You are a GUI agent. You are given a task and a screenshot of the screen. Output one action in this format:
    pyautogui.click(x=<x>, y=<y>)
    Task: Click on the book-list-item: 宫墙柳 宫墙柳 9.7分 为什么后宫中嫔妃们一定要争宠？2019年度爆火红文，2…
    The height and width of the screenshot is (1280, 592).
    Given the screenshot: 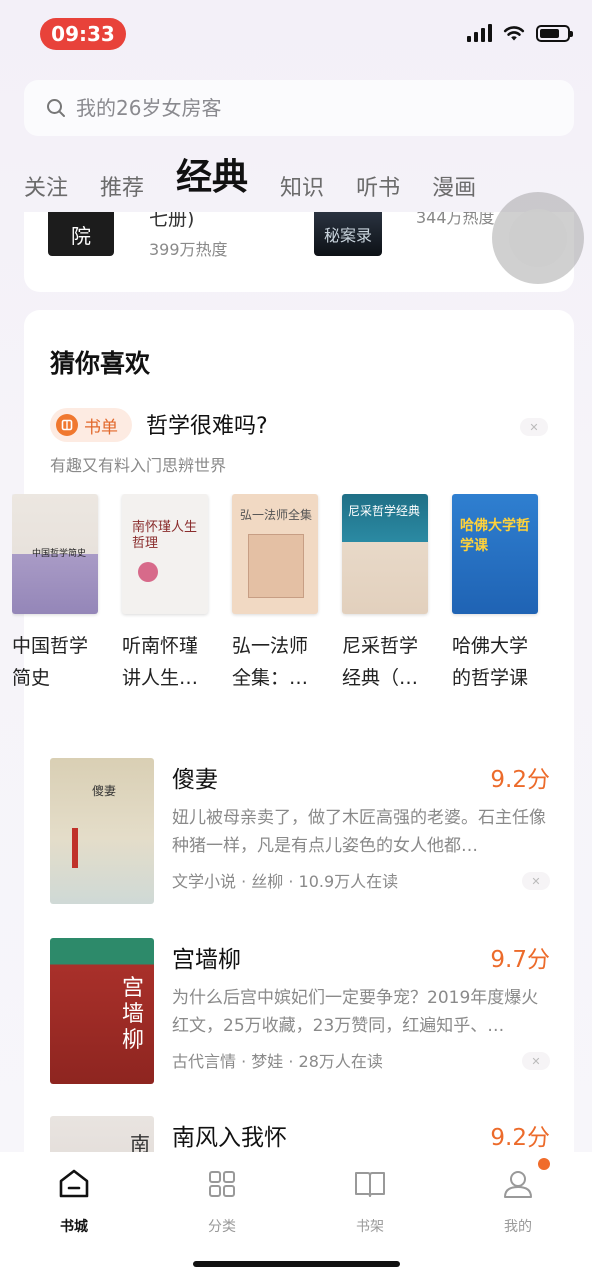 What is the action you would take?
    pyautogui.click(x=300, y=1011)
    